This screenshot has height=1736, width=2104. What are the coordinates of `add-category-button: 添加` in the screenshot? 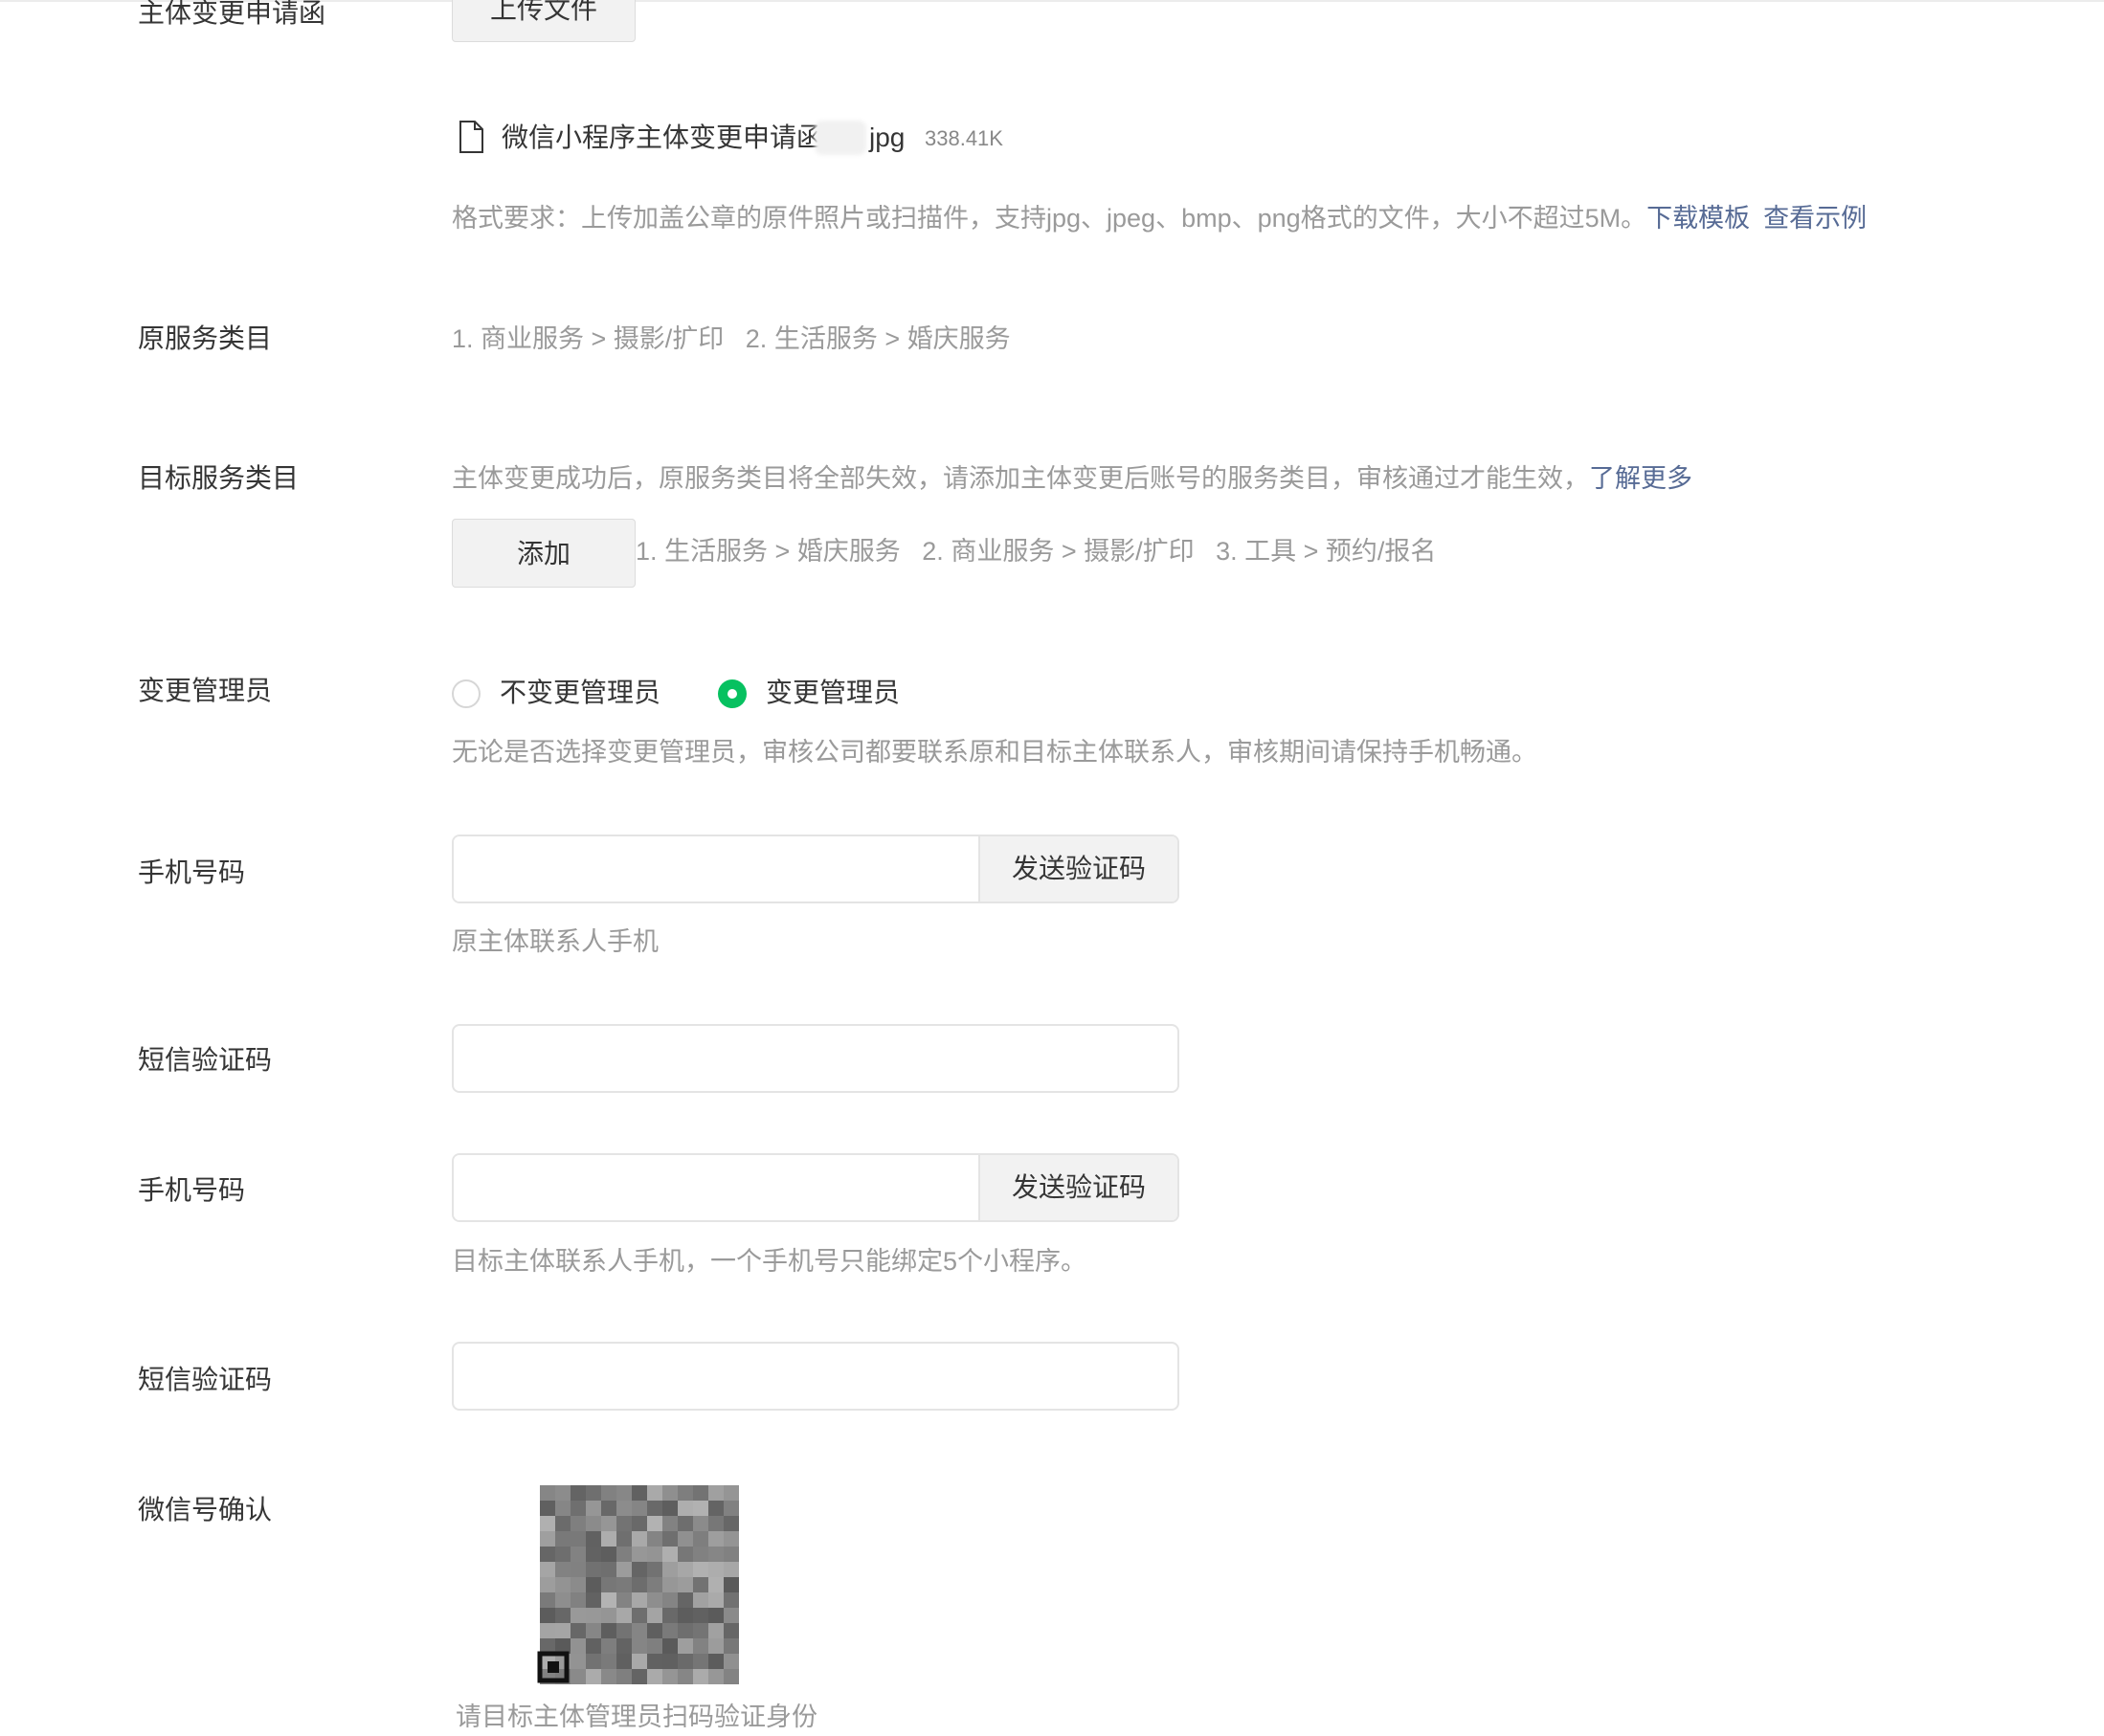 It's located at (544, 553).